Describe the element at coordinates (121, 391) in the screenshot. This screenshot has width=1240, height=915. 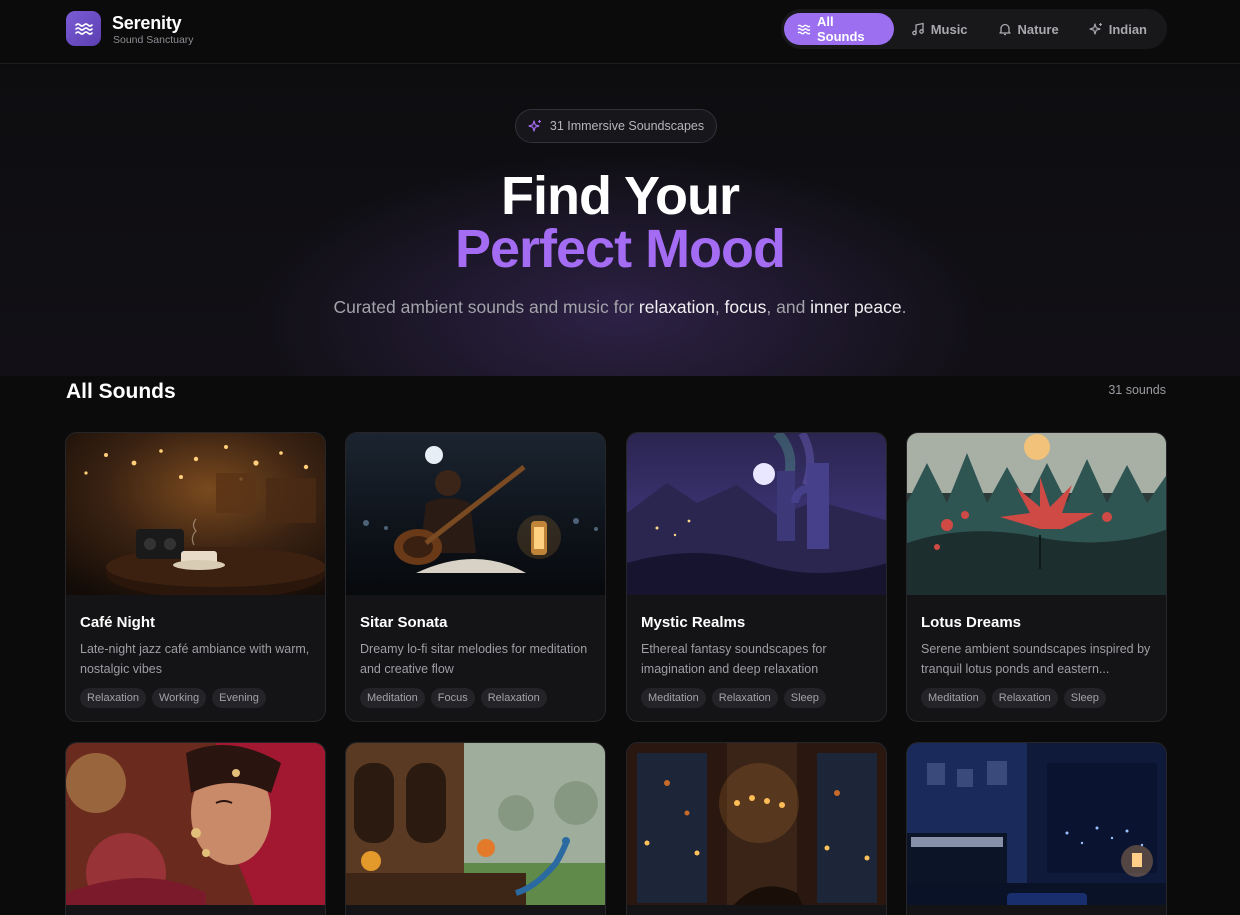
I see `section-title: All Sounds` at that location.